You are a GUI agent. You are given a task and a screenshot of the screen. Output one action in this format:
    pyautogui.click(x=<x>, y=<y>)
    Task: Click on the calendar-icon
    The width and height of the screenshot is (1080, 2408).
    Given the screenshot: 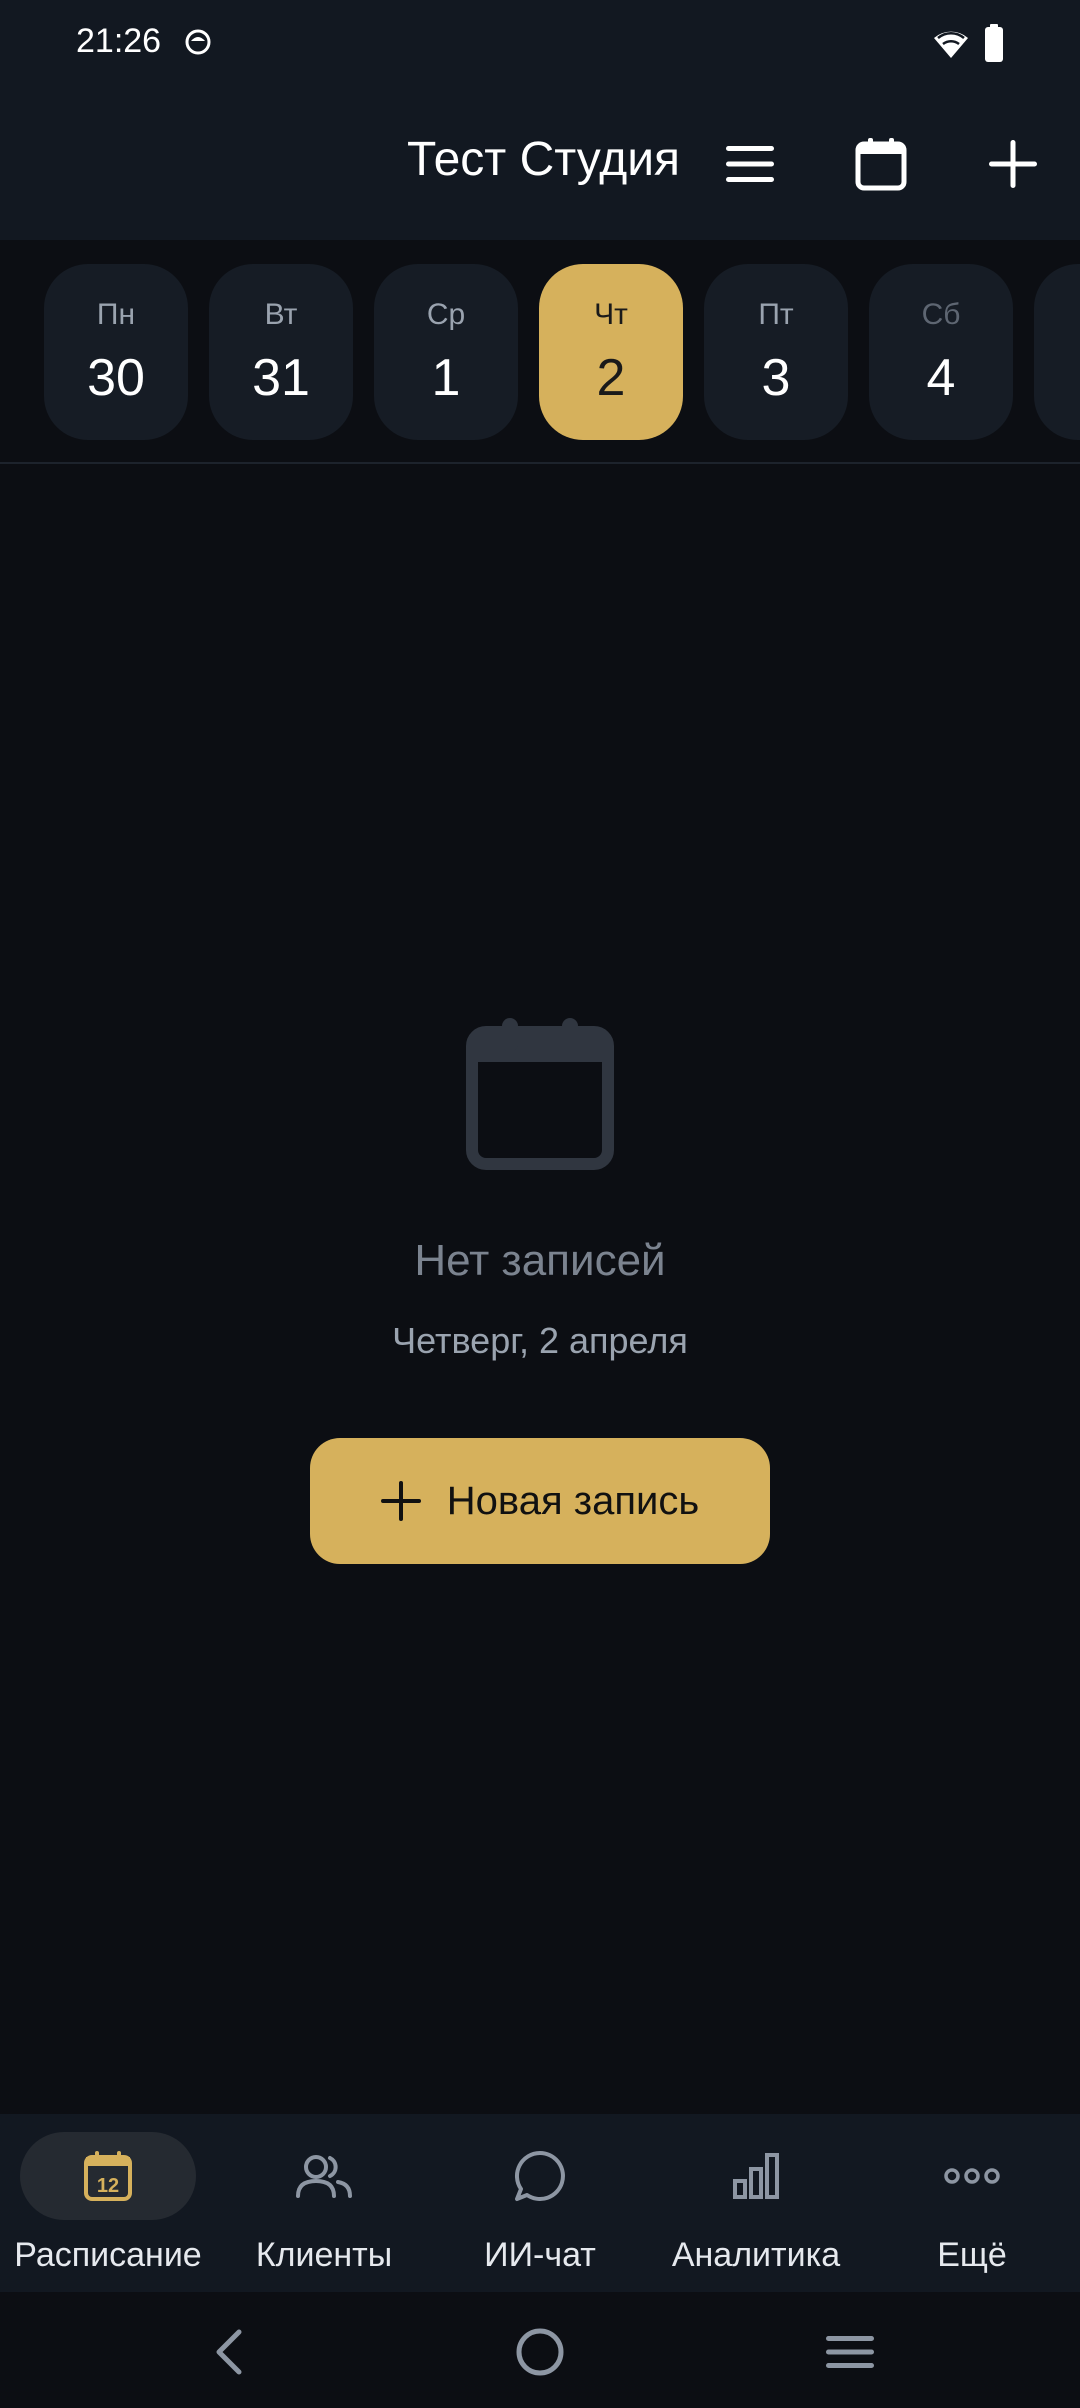 What is the action you would take?
    pyautogui.click(x=881, y=164)
    